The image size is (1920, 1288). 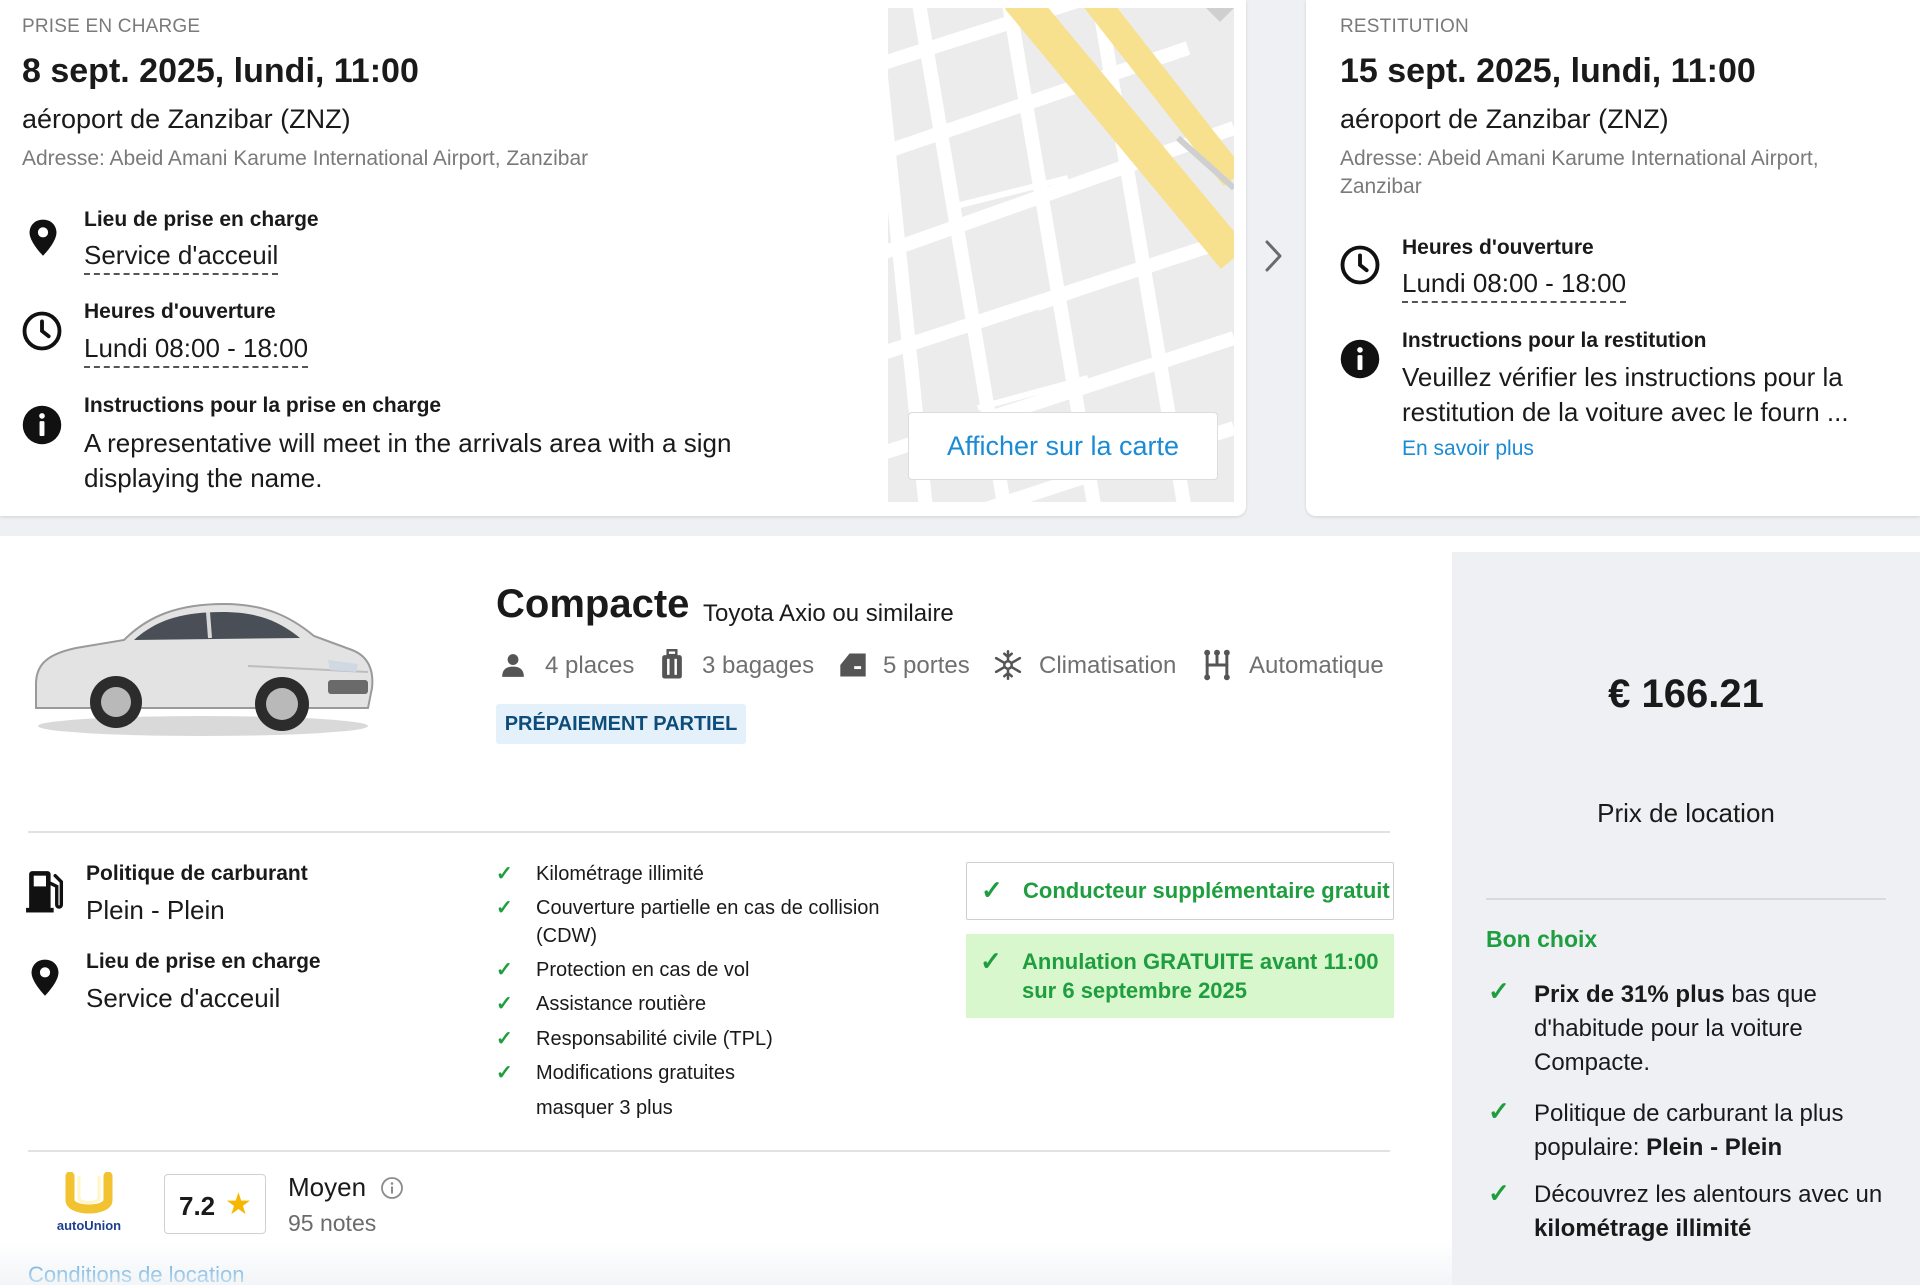 What do you see at coordinates (196, 350) in the screenshot?
I see `pickup-hours-value: Lundi 08:00 - 18:00` at bounding box center [196, 350].